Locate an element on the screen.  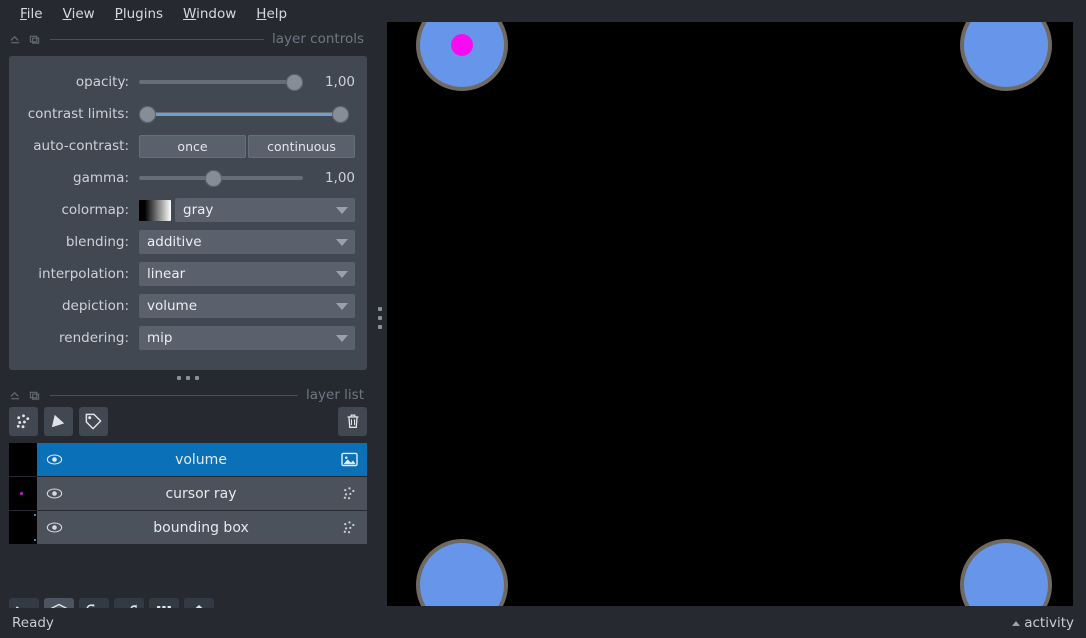
gamma-slider-handle is located at coordinates (214, 178).